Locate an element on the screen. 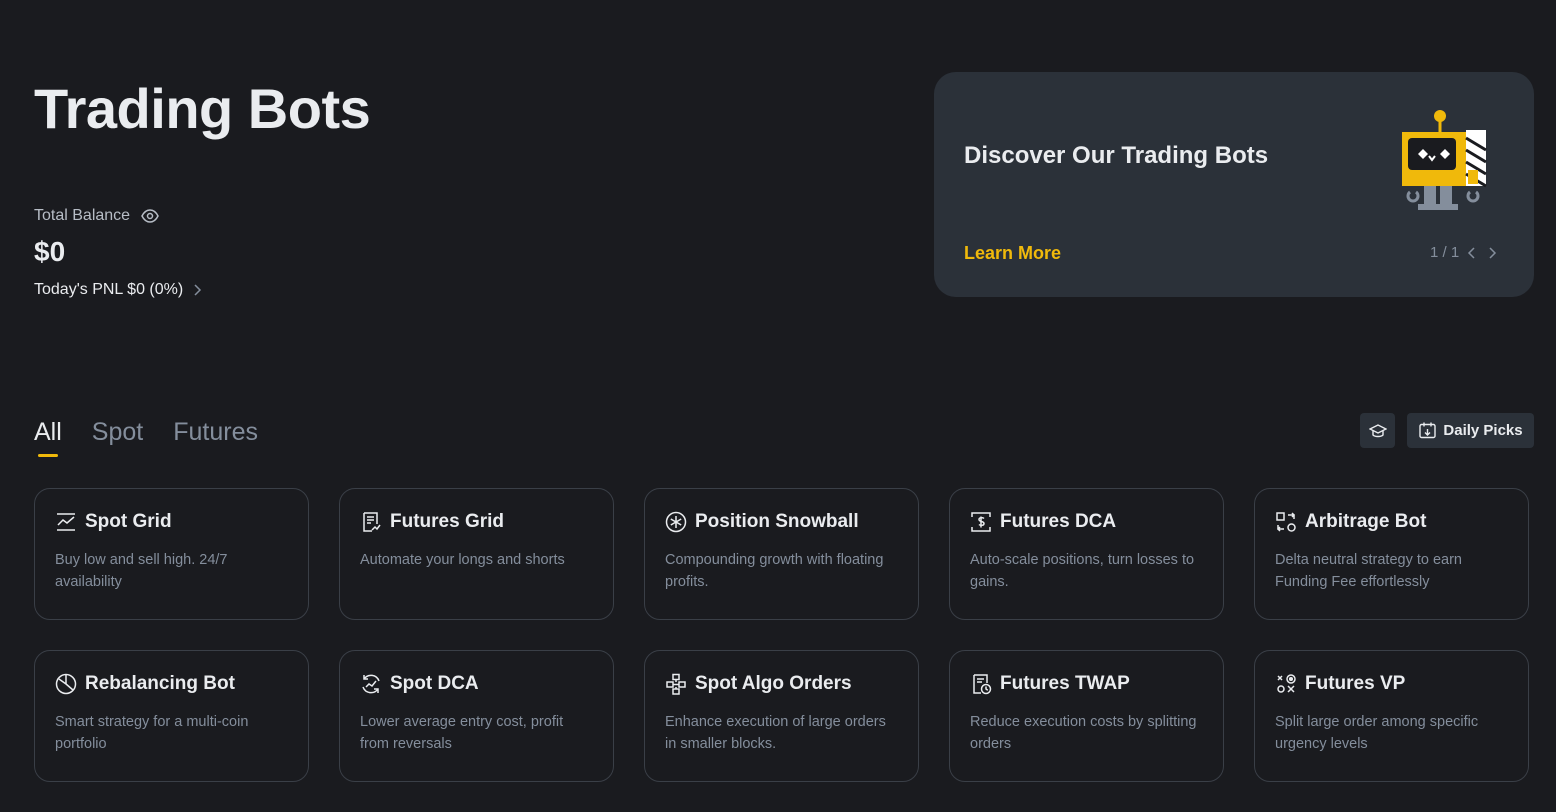 This screenshot has height=812, width=1556. document-clock-icon is located at coordinates (981, 684).